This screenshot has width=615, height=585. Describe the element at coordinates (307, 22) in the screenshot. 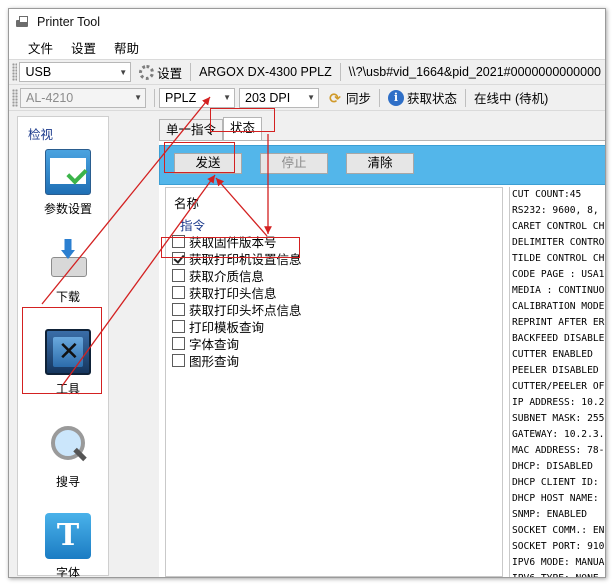

I see `title-bar: Printer Tool` at that location.